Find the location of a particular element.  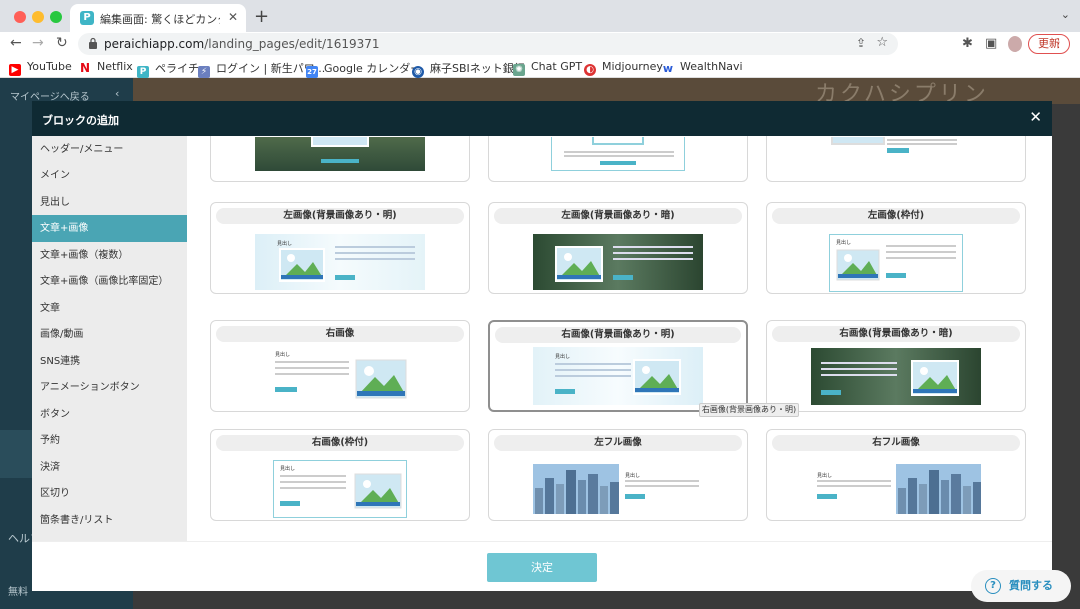

tab-title: 編集画面: 驚くほどカンタン！無料 is located at coordinates (160, 19).